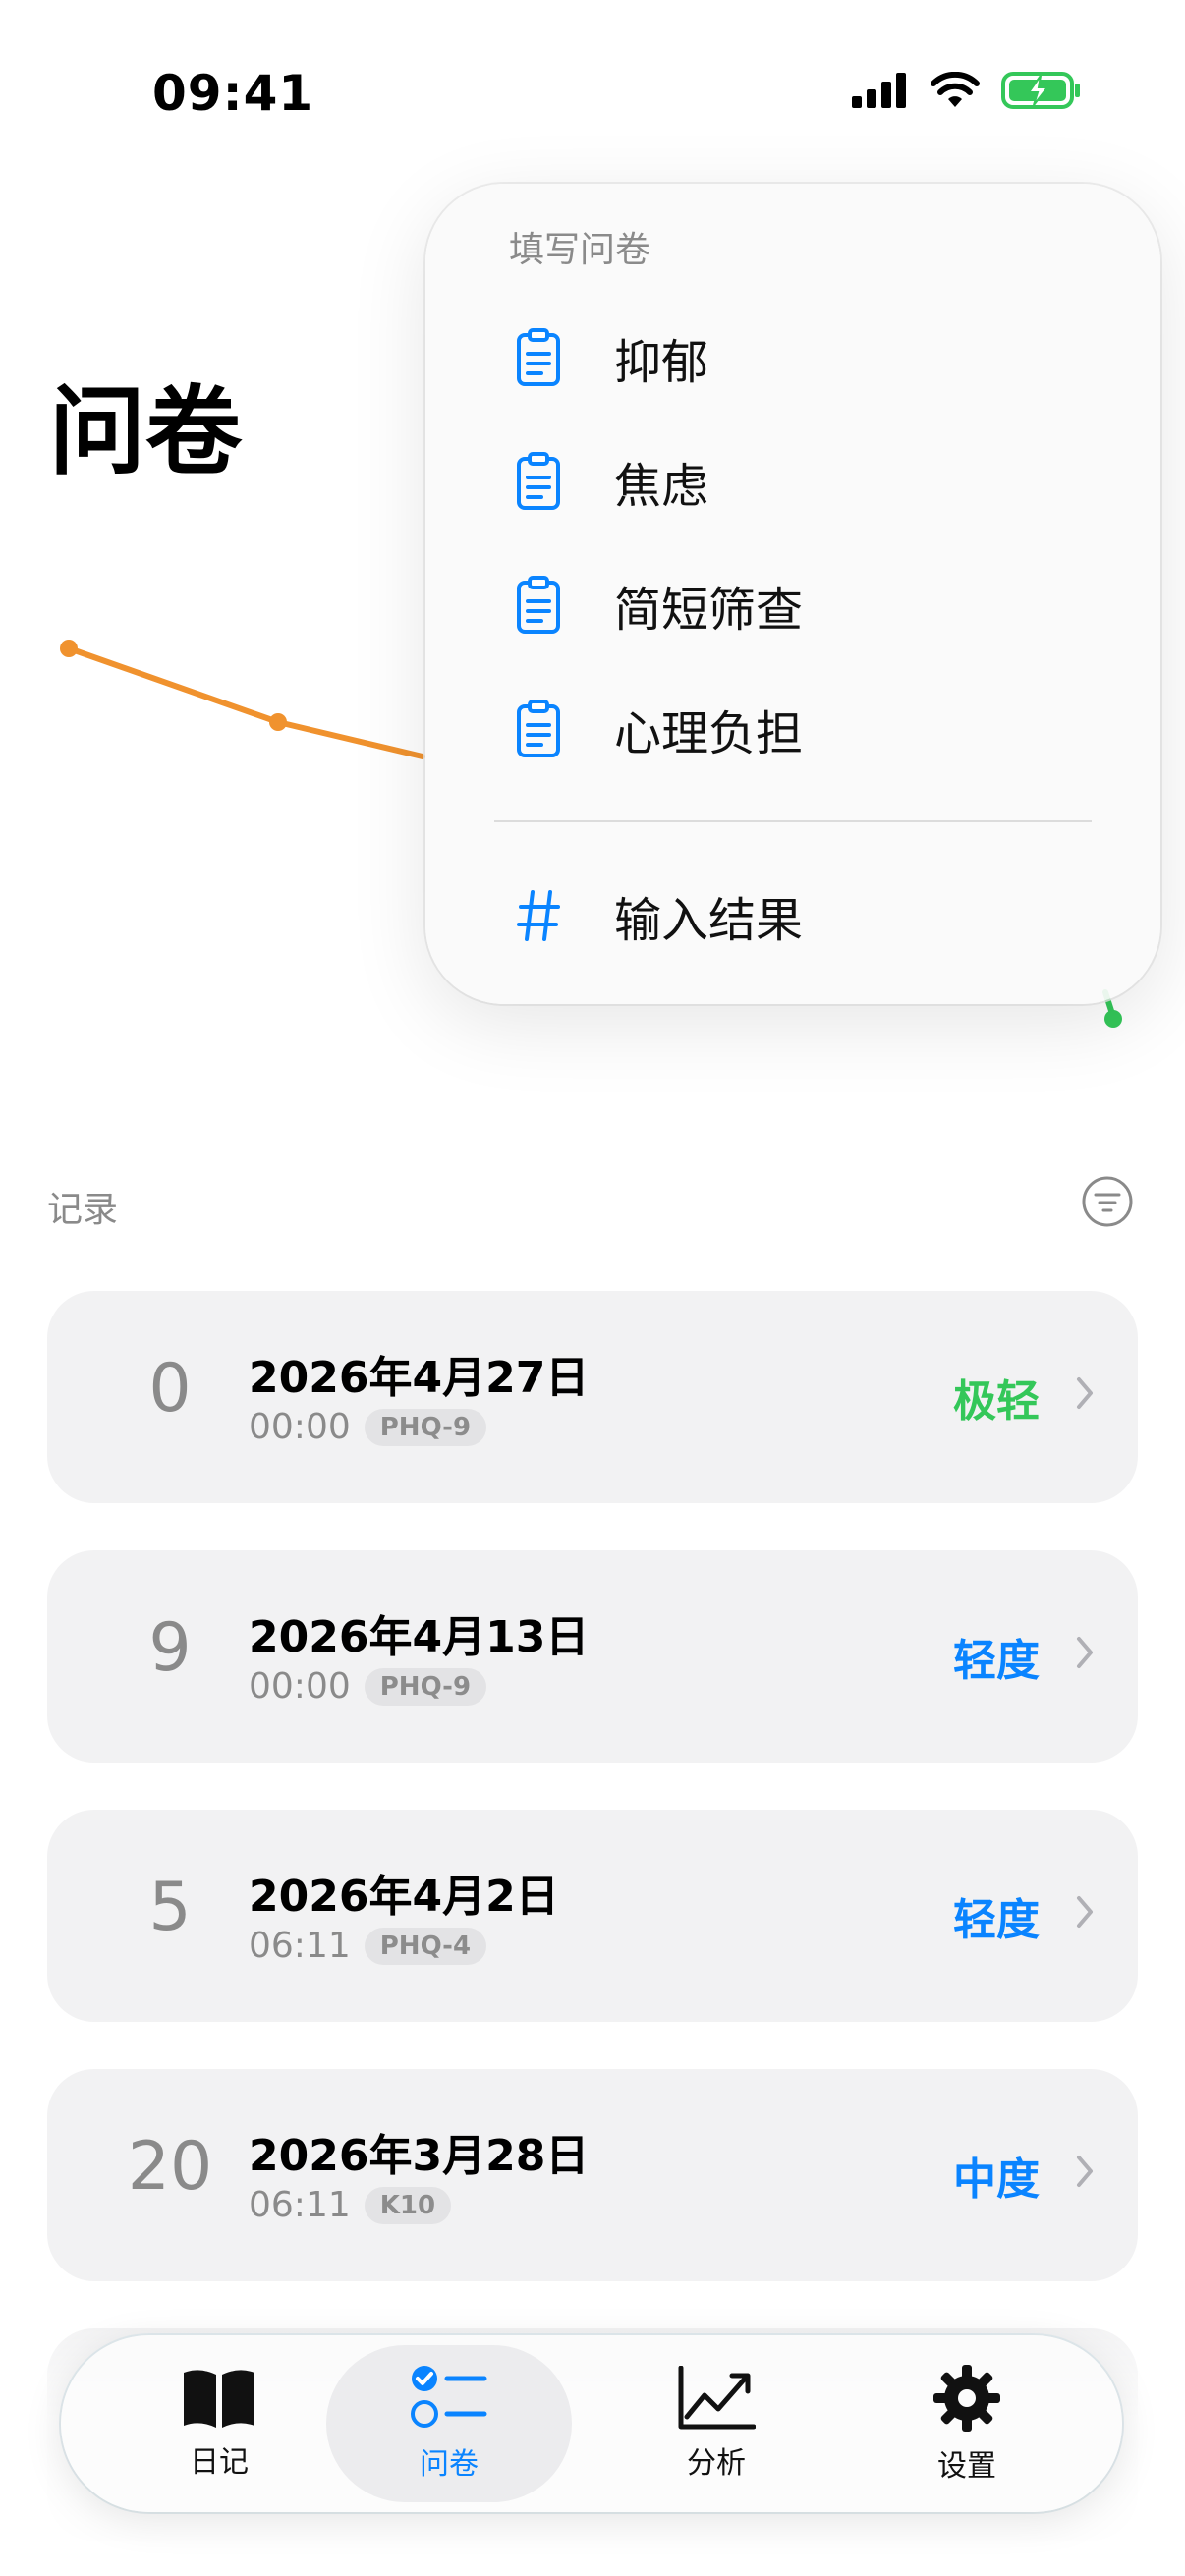  Describe the element at coordinates (1041, 90) in the screenshot. I see `battery-charging-icon` at that location.